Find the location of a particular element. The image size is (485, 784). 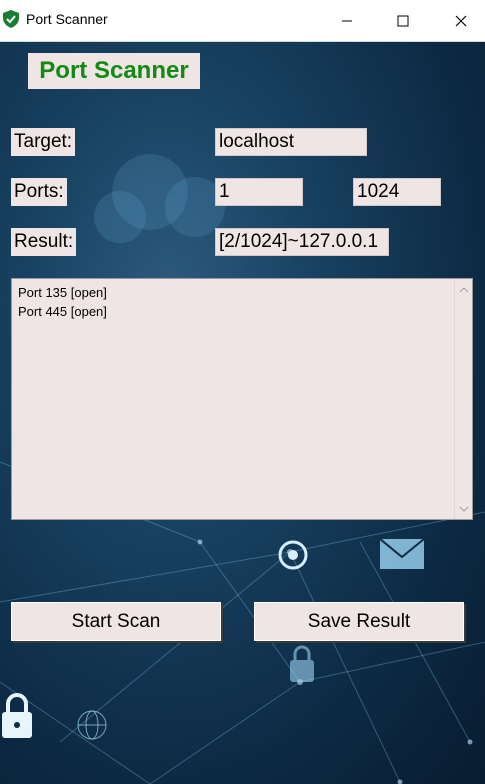

maximize-button is located at coordinates (403, 20).